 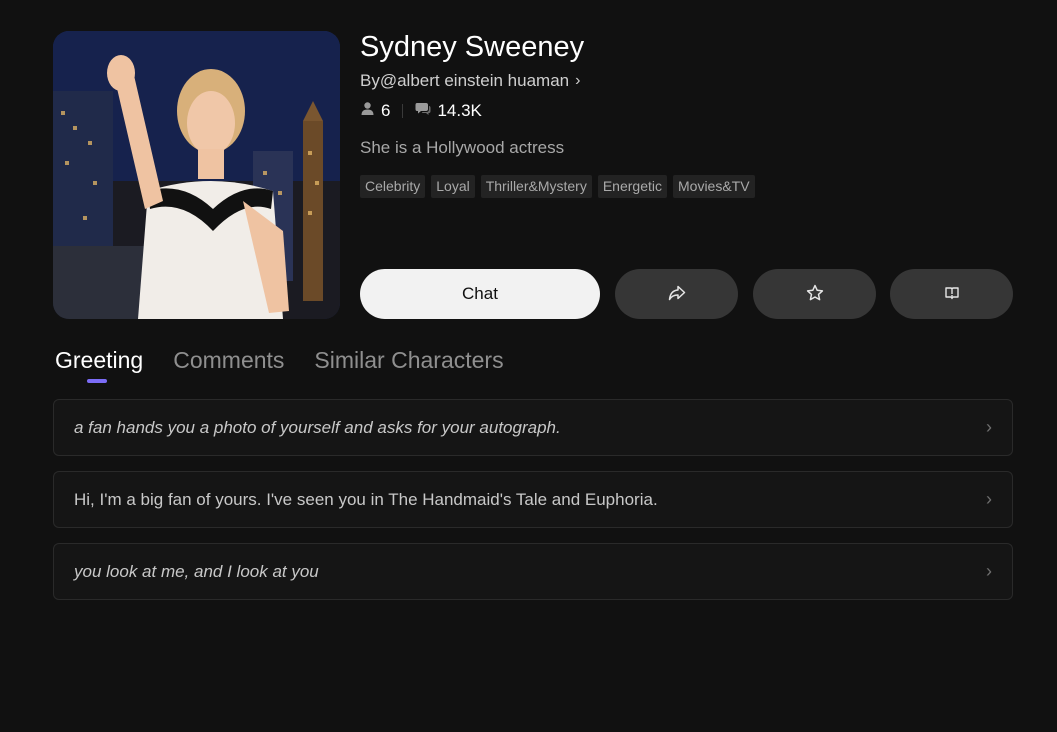 What do you see at coordinates (632, 186) in the screenshot?
I see `tag: Energetic` at bounding box center [632, 186].